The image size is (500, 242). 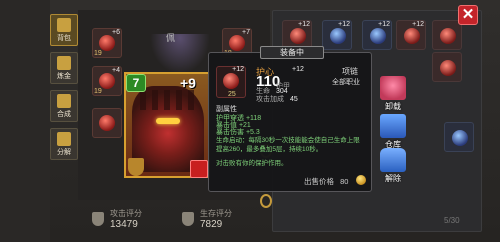 What do you see at coordinates (98, 219) in the screenshot?
I see `sword-icon` at bounding box center [98, 219].